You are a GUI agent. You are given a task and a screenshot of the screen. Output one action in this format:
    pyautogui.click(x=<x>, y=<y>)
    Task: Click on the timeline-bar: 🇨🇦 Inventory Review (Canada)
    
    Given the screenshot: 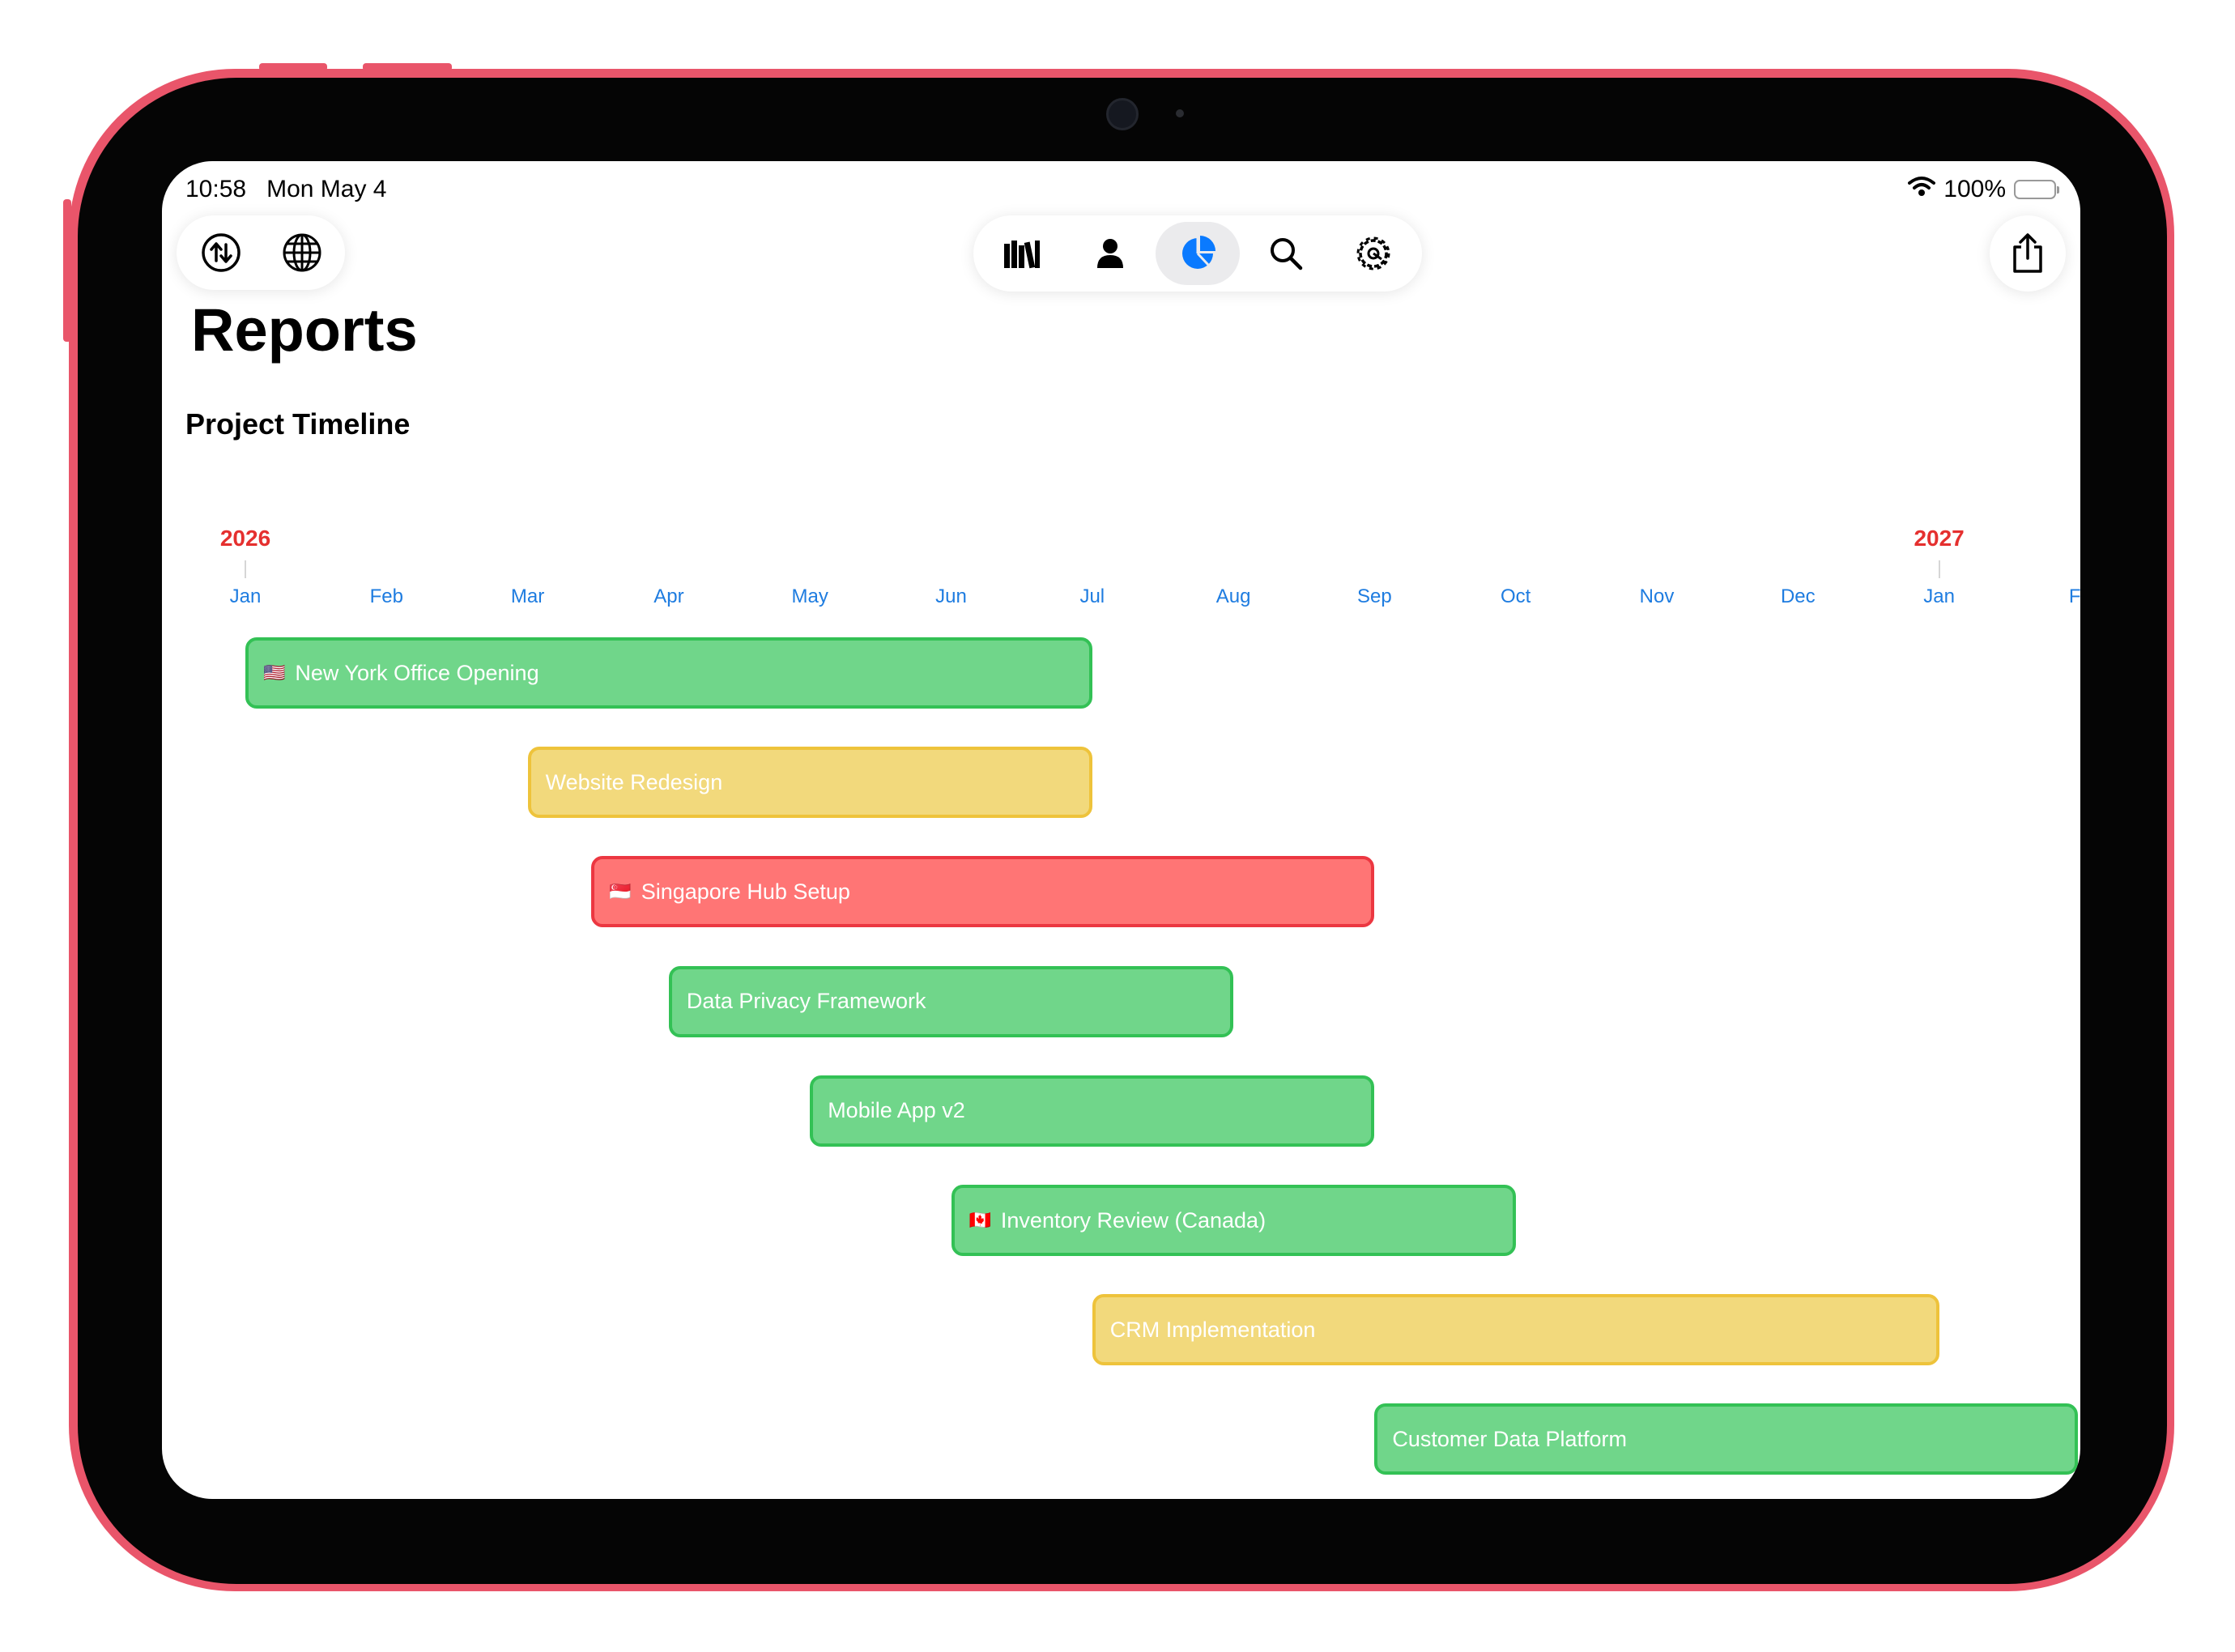 What is the action you would take?
    pyautogui.click(x=1233, y=1220)
    